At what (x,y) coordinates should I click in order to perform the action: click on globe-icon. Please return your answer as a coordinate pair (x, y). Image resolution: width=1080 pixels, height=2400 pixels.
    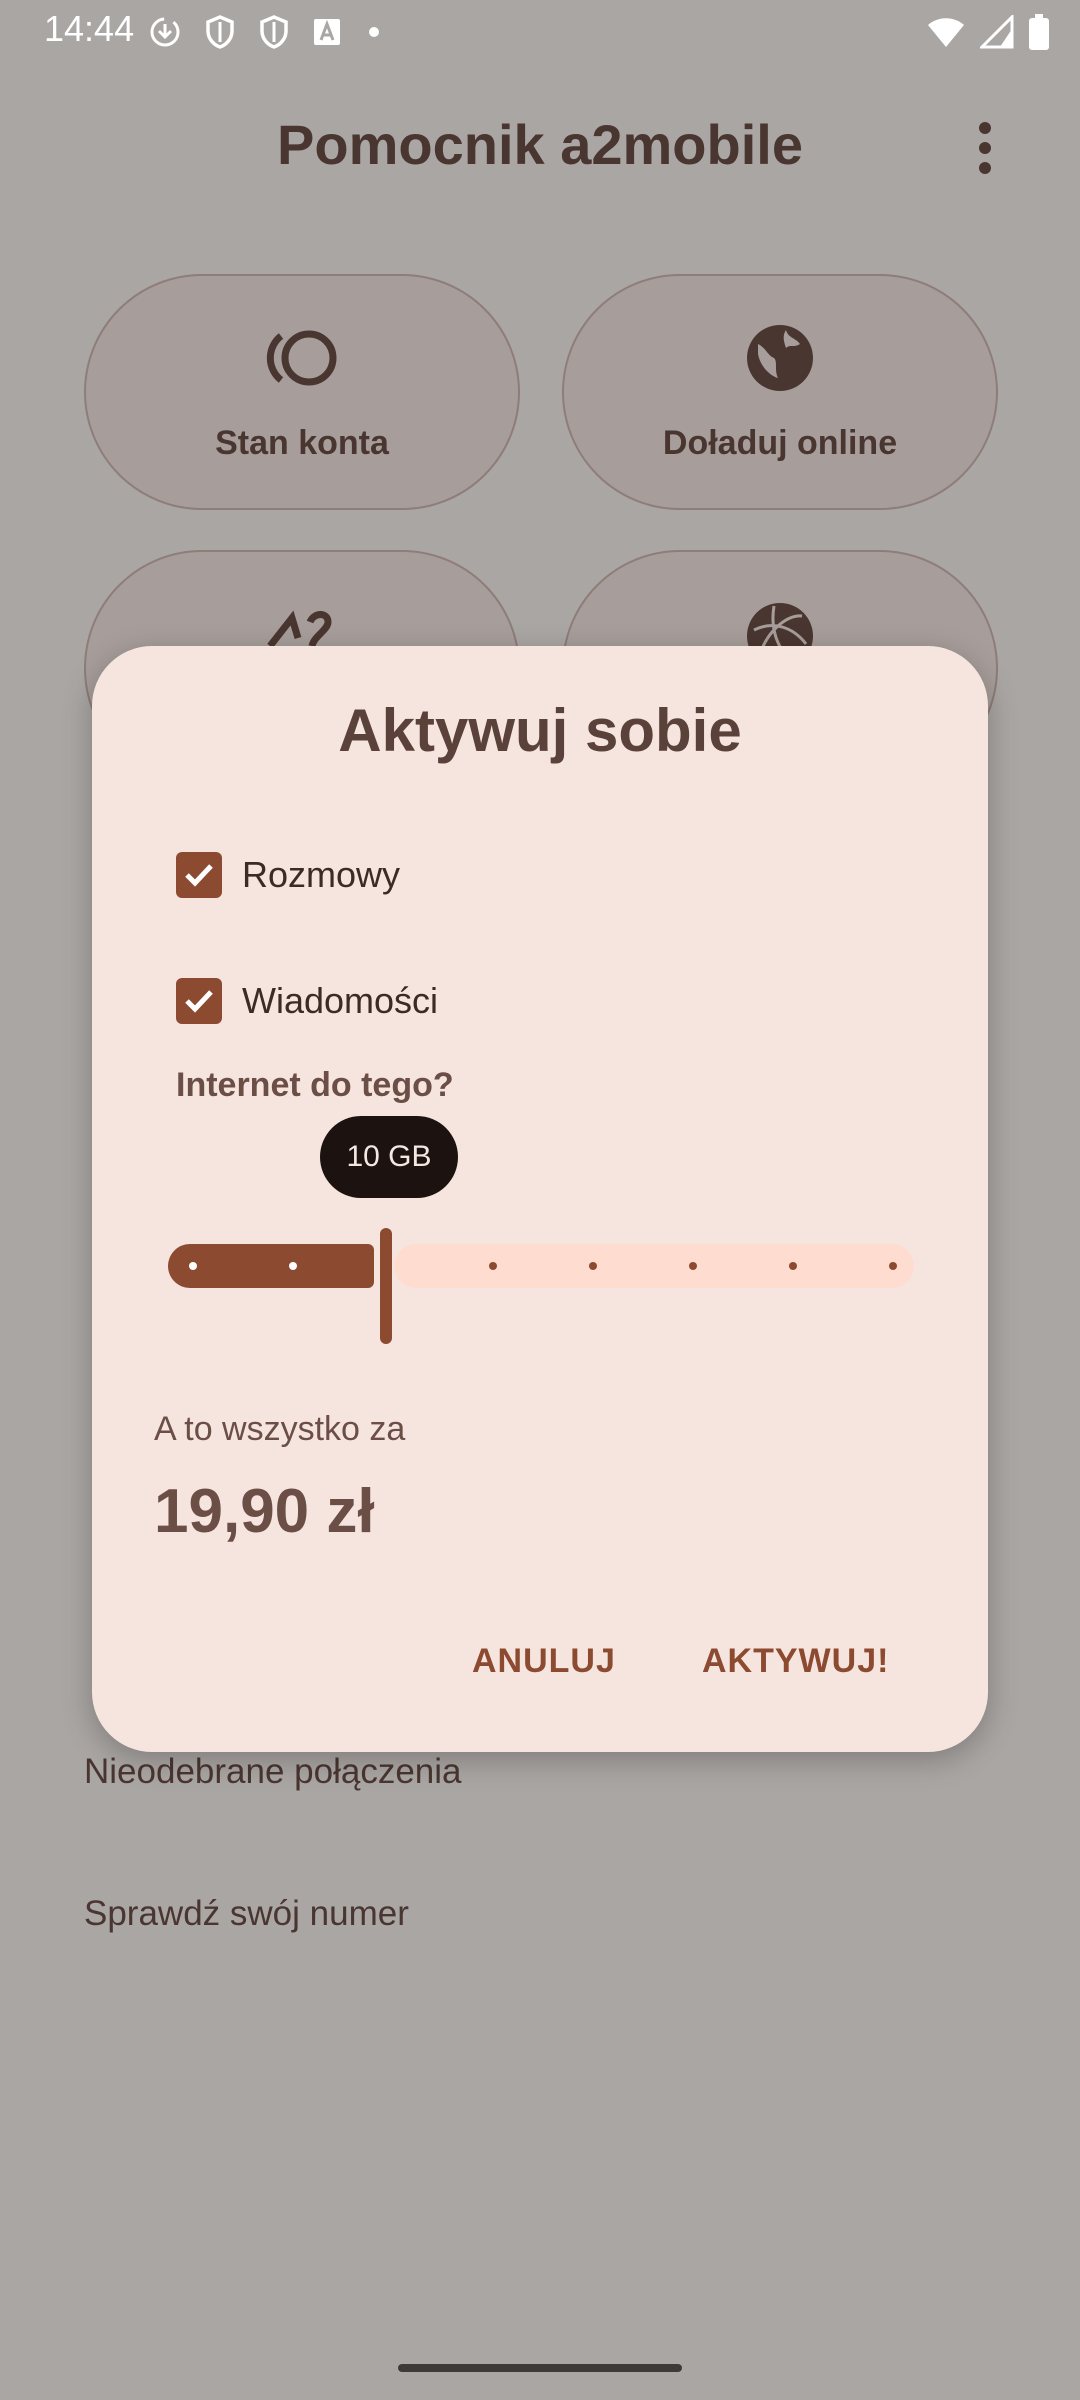
    Looking at the image, I should click on (780, 358).